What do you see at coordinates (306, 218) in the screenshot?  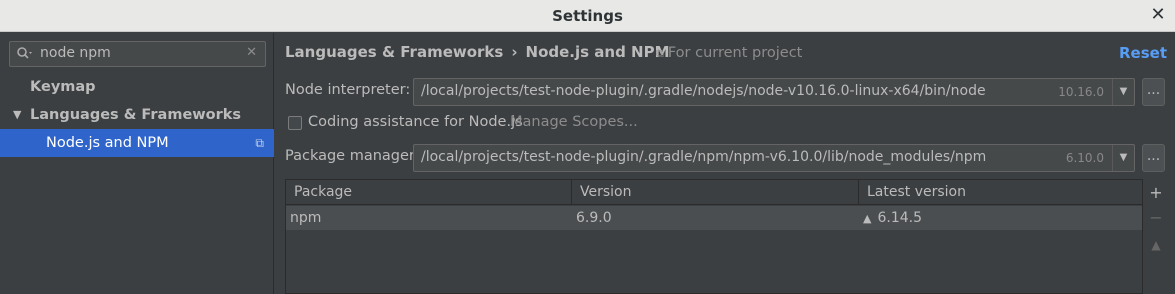 I see `cell-package: npm` at bounding box center [306, 218].